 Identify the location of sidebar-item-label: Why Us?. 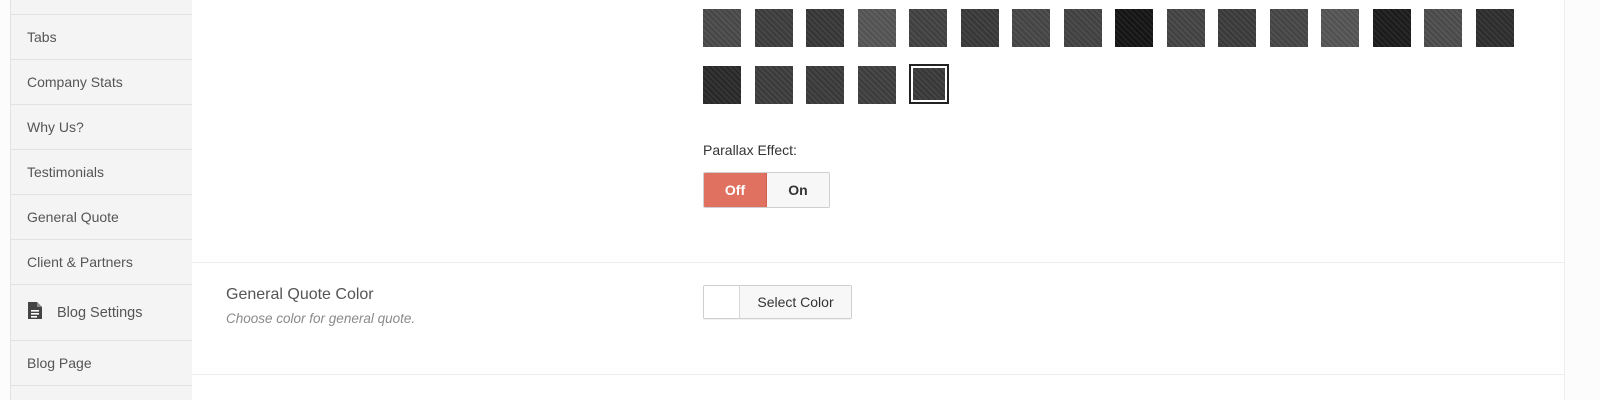
(55, 127).